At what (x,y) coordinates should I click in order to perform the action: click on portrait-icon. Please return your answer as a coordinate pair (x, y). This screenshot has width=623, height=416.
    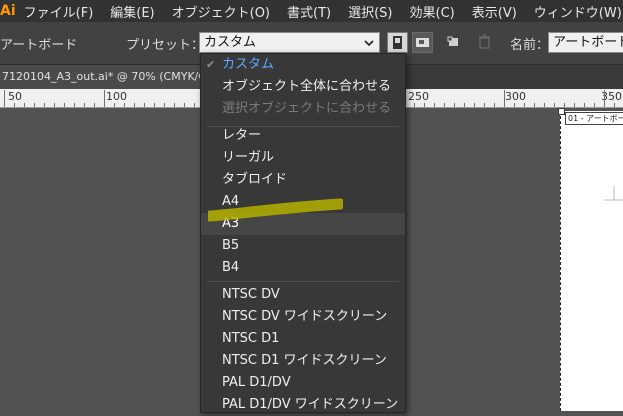
    Looking at the image, I should click on (397, 42).